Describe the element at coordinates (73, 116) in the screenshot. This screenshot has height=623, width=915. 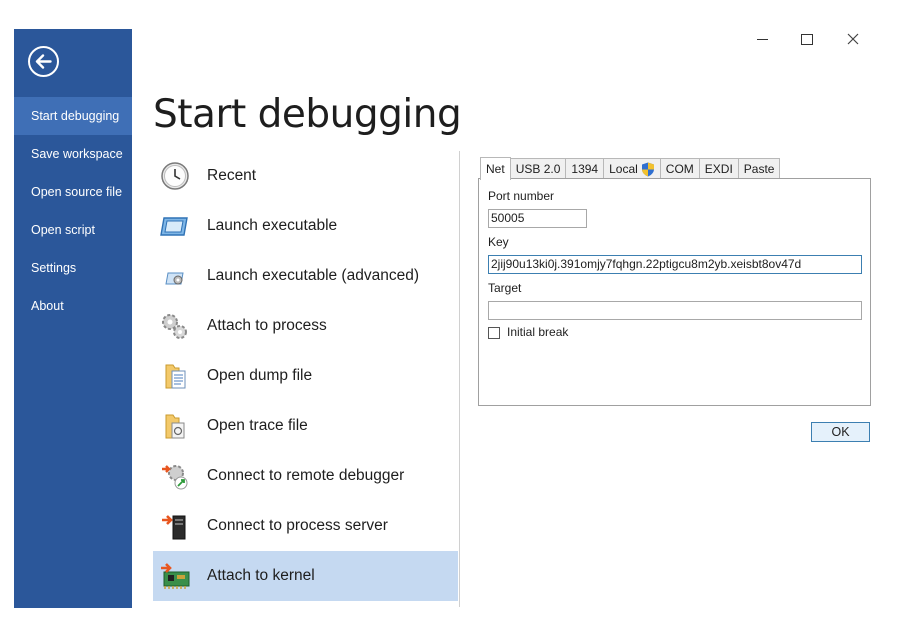
I see `sidebar-item-start-debugging: Start debugging` at that location.